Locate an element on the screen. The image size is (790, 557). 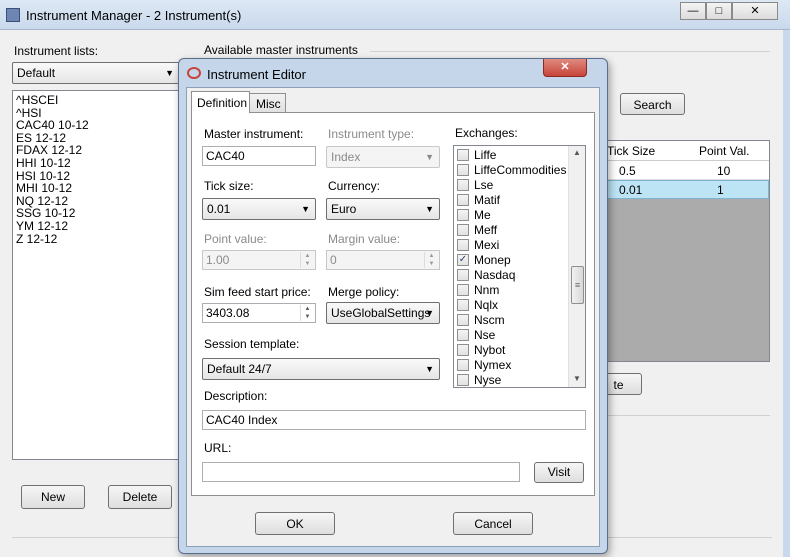
exchange-item: Meff is located at coordinates (512, 230).